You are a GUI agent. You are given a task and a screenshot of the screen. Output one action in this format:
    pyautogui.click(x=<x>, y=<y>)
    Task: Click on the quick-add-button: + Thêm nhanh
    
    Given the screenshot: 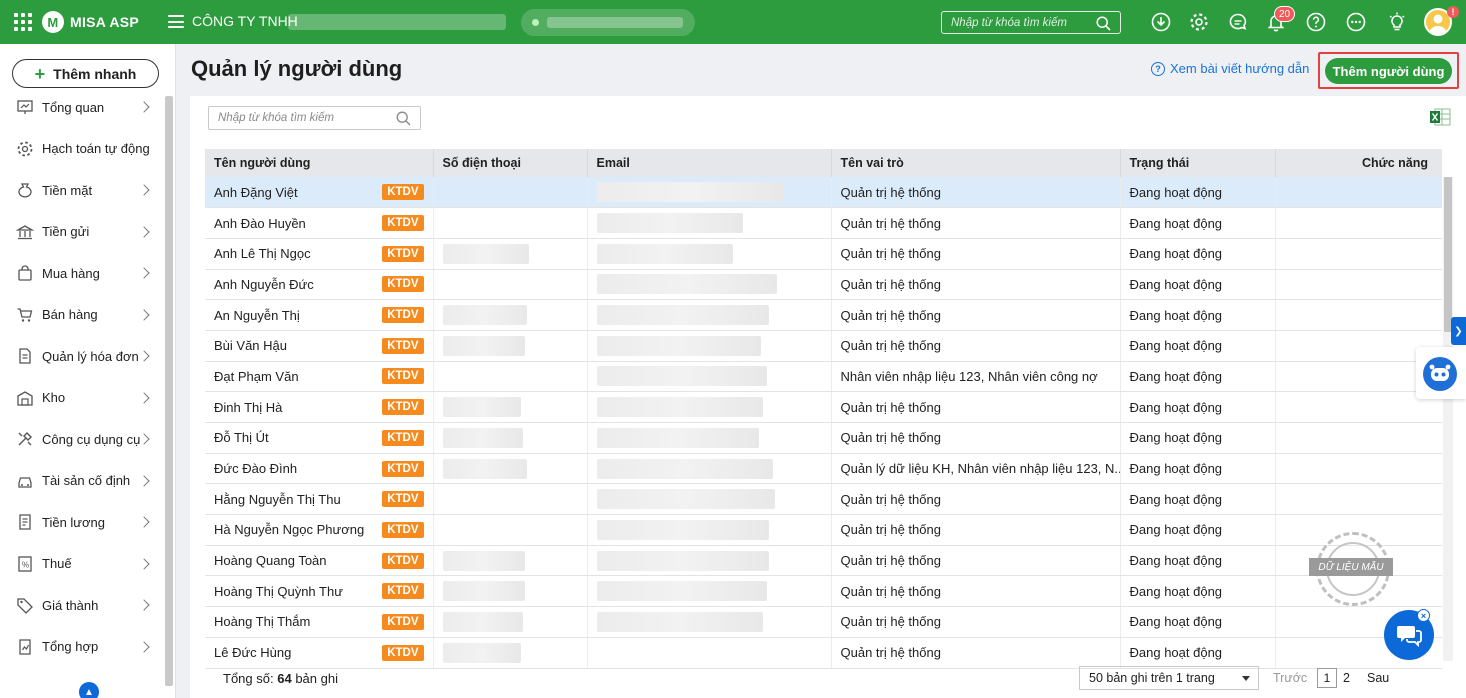 What is the action you would take?
    pyautogui.click(x=85, y=73)
    